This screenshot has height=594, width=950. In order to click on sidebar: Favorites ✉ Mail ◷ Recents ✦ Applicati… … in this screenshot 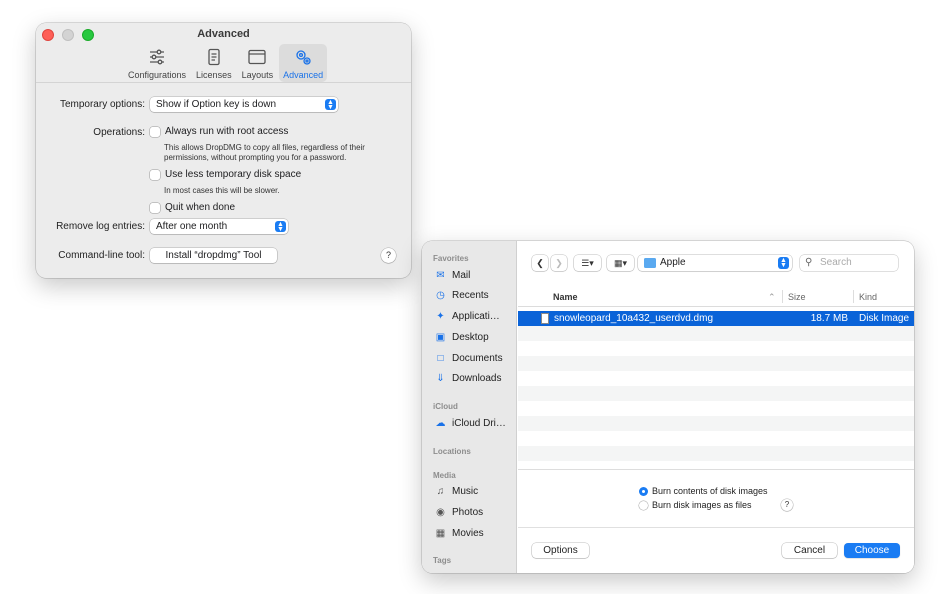, I will do `click(469, 407)`.